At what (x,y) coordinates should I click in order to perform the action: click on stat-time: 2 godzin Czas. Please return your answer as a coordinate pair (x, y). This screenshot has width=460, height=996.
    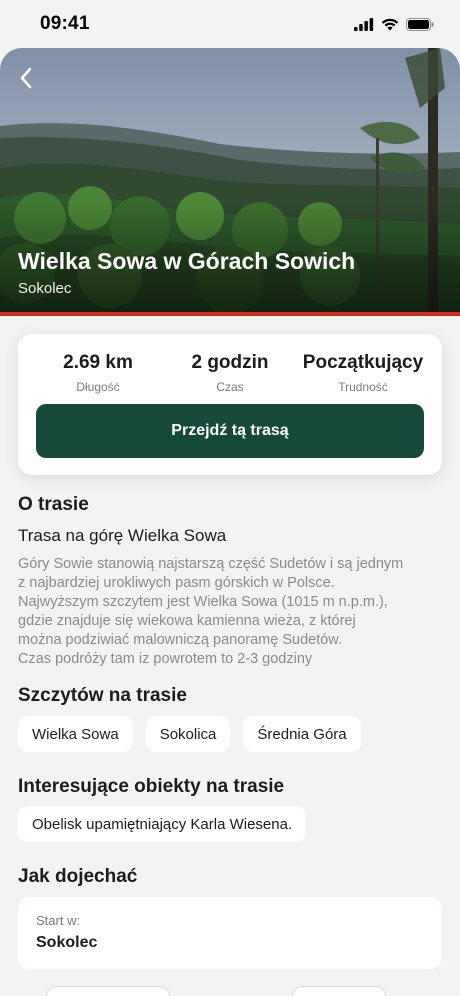
    Looking at the image, I should click on (230, 373).